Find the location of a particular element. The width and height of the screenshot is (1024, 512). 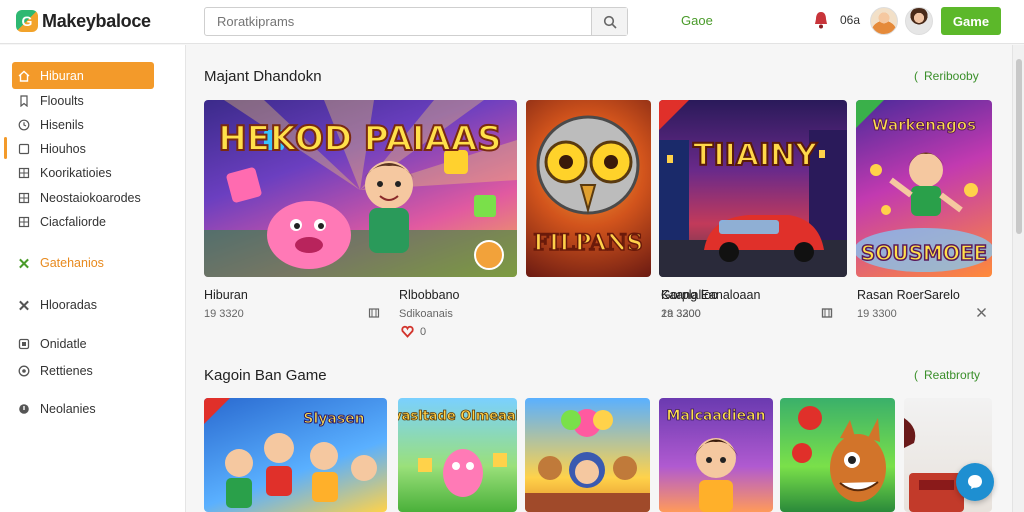

game-thumbnail: Warkenagos SOUSMOEE is located at coordinates (924, 186).